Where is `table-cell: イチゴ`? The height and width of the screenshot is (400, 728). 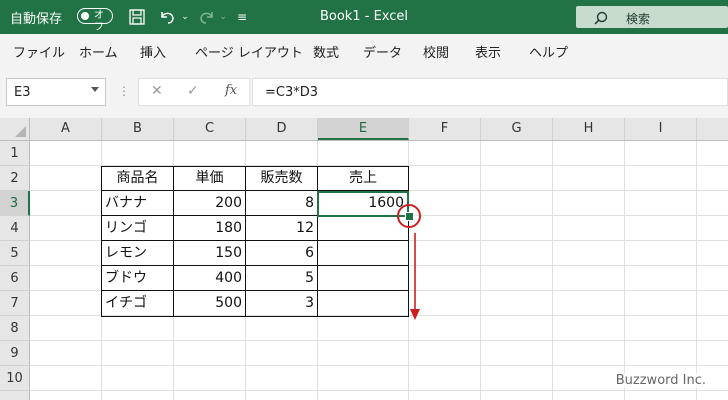 table-cell: イチゴ is located at coordinates (137, 303).